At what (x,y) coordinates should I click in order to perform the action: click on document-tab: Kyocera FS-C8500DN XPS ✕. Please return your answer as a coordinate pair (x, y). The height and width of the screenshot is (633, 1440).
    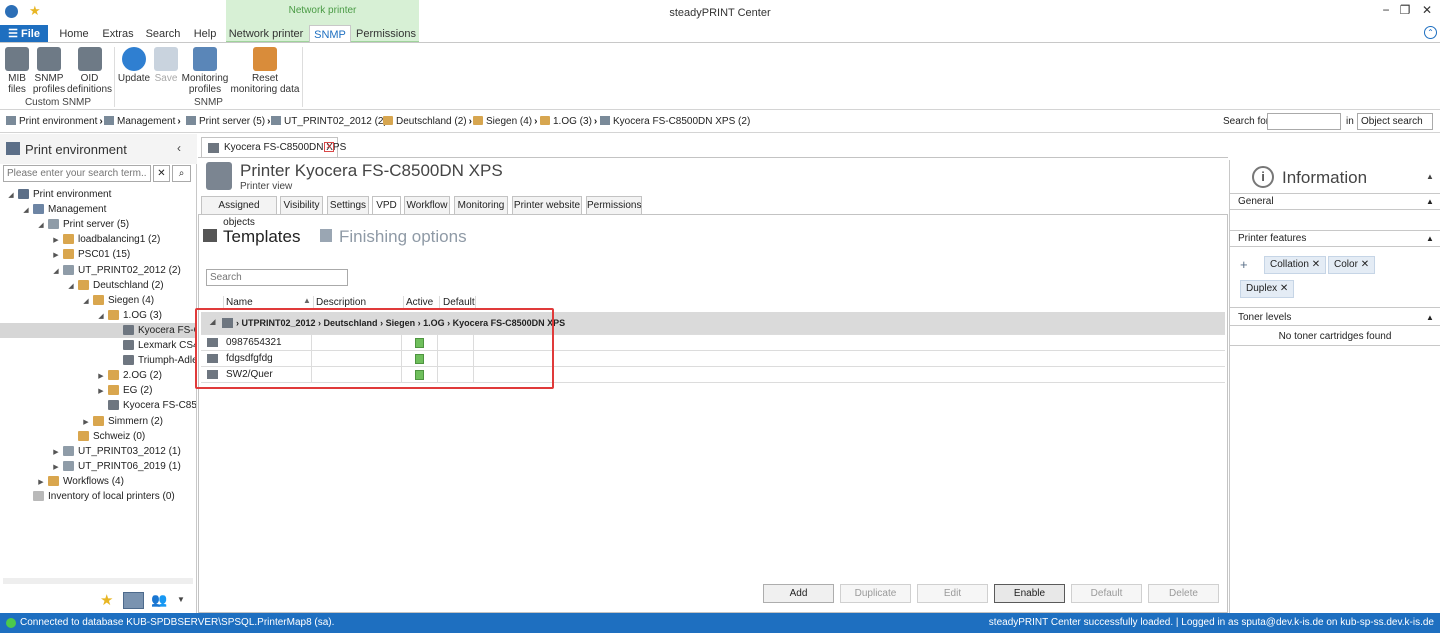
    Looking at the image, I should click on (273, 147).